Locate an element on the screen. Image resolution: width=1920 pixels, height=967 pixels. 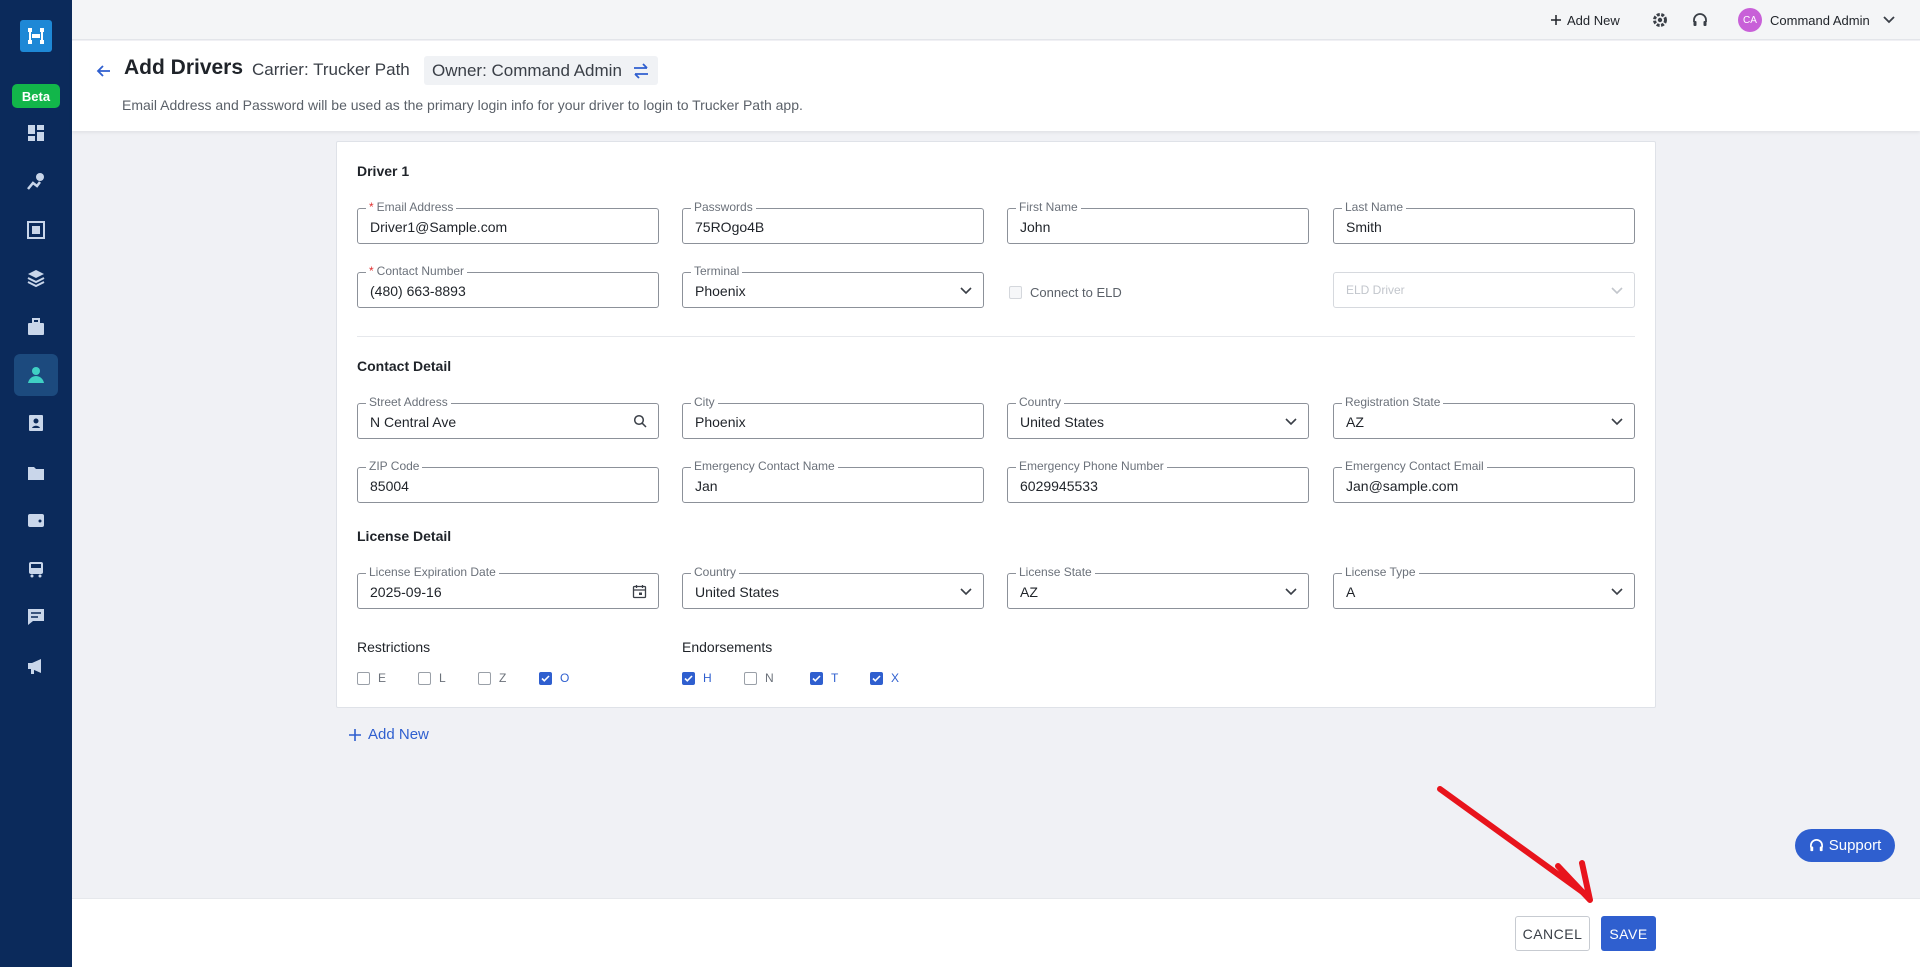
connect-eld-box is located at coordinates (1015, 292).